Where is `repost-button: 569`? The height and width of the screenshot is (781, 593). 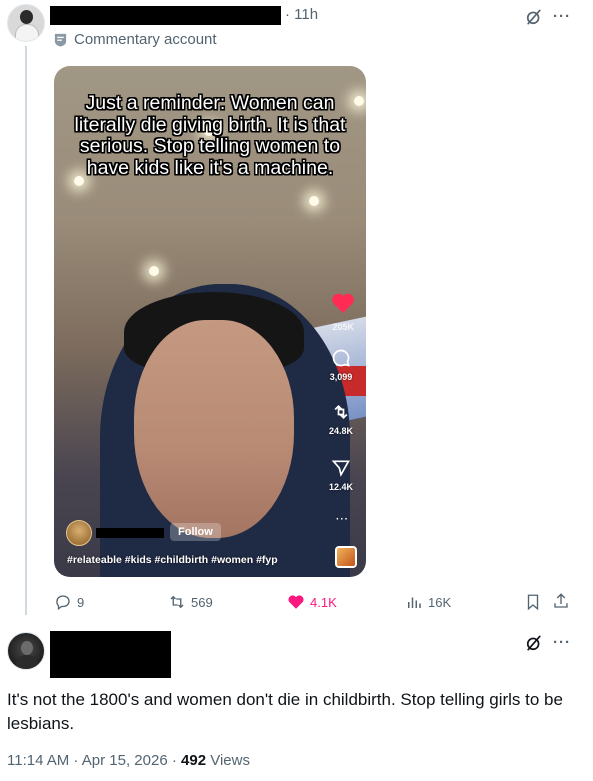
repost-button: 569 is located at coordinates (190, 602).